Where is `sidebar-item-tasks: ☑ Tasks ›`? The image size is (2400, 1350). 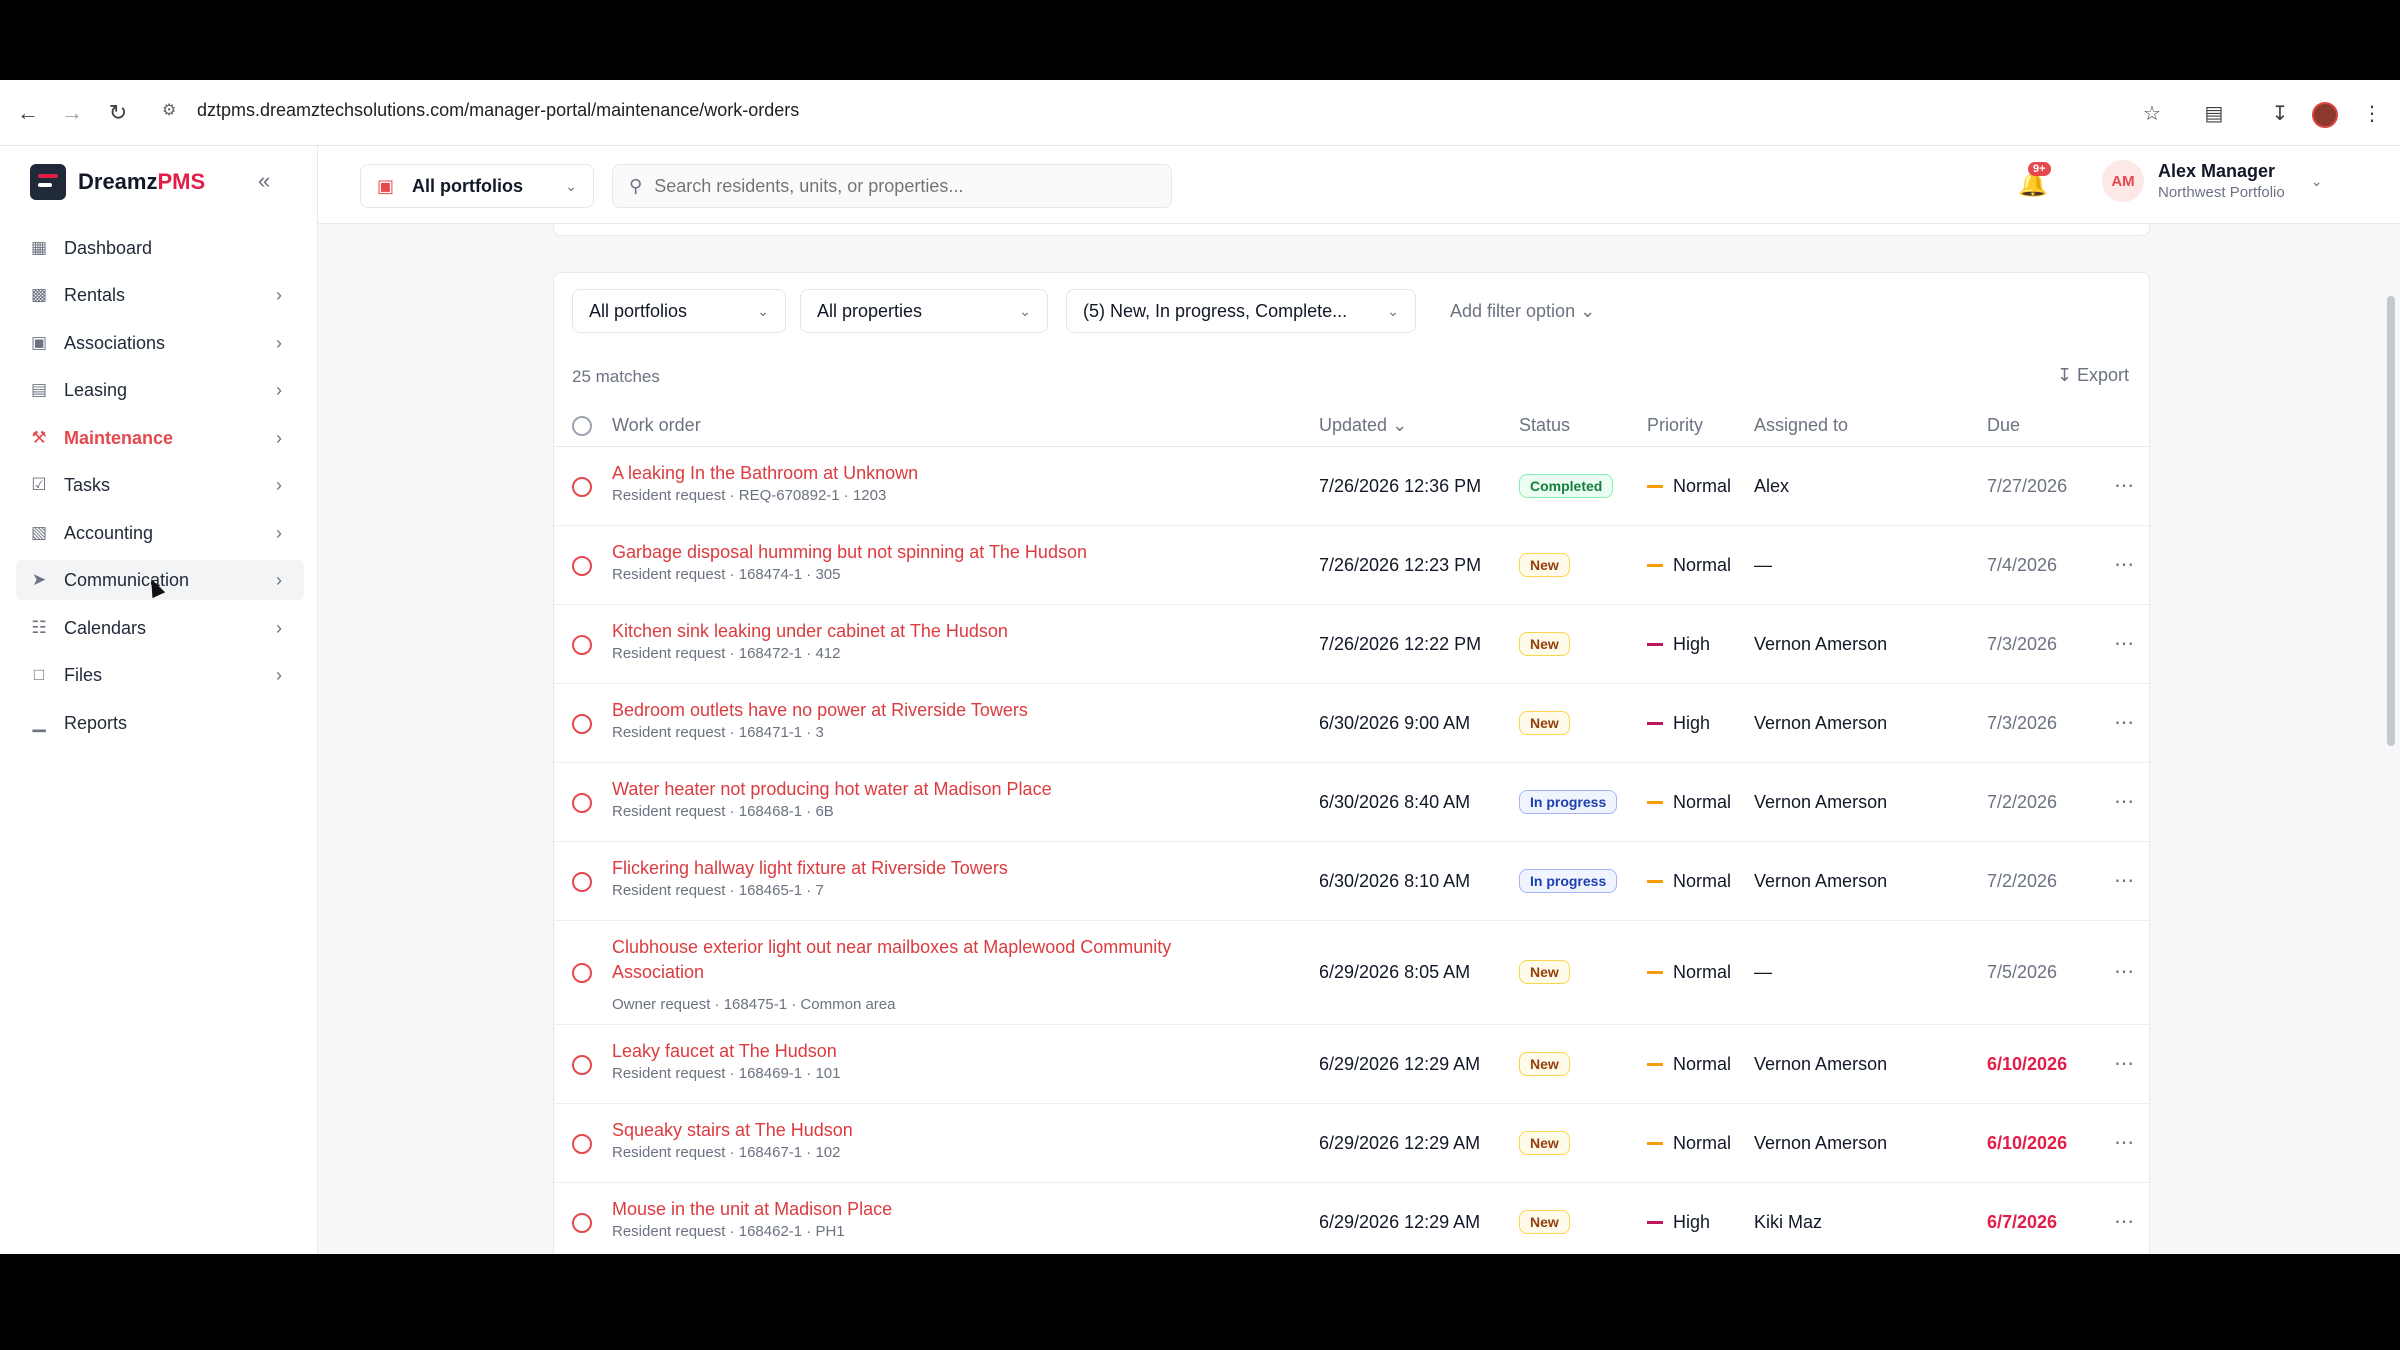 sidebar-item-tasks: ☑ Tasks › is located at coordinates (160, 485).